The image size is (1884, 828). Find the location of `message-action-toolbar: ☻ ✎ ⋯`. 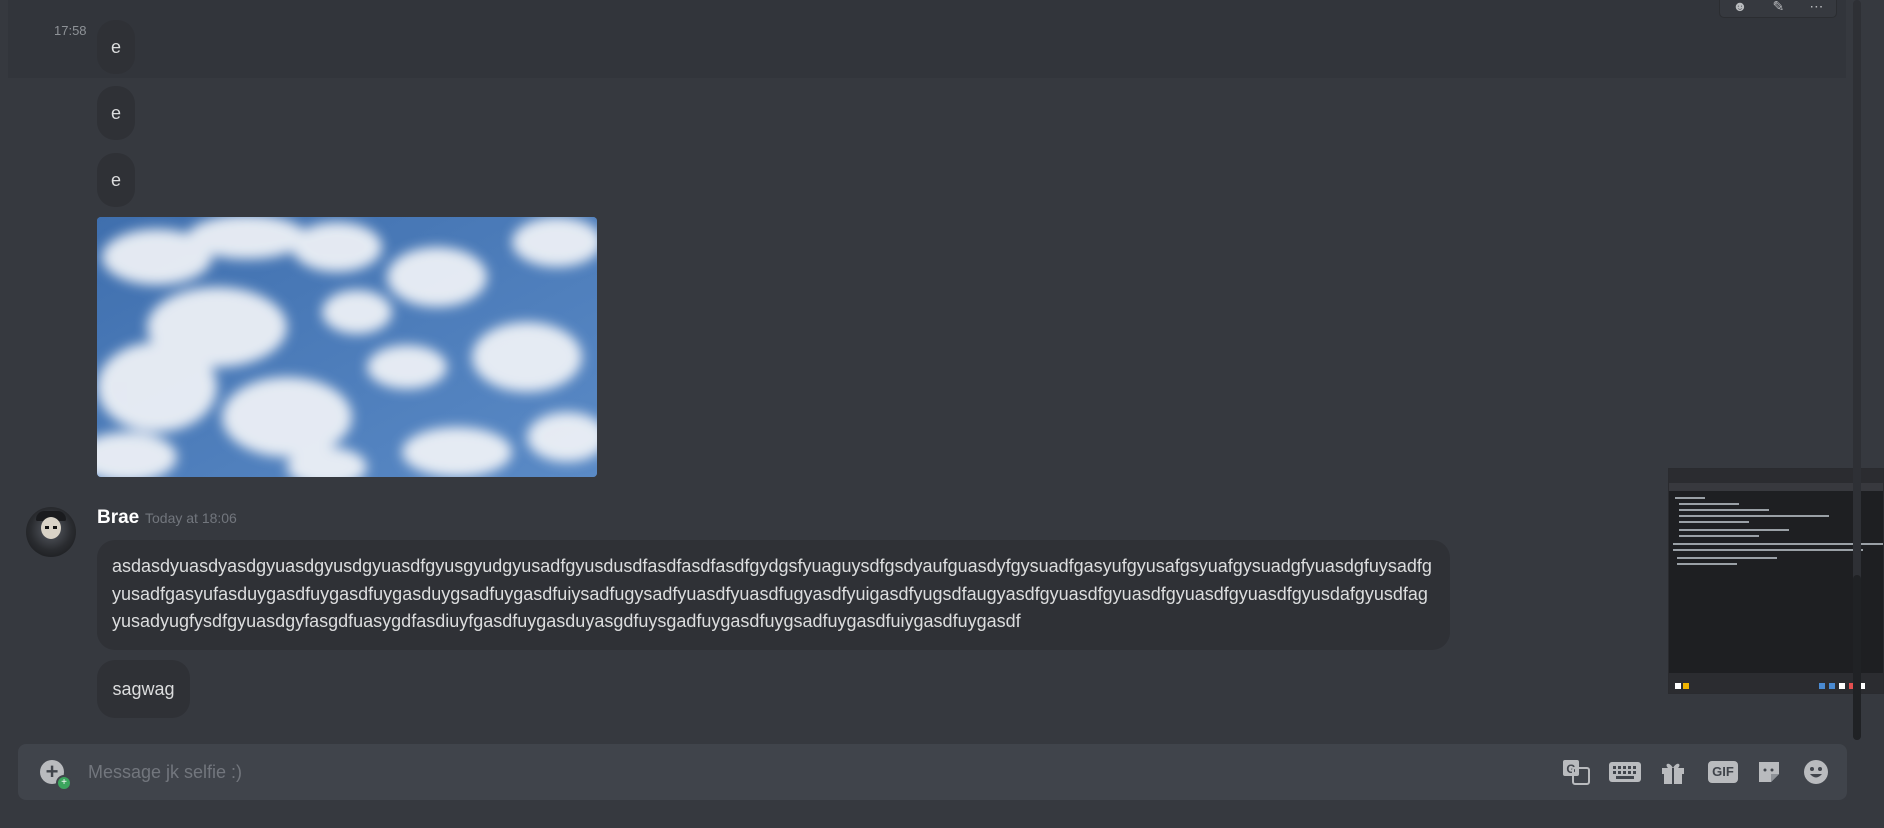

message-action-toolbar: ☻ ✎ ⋯ is located at coordinates (1778, 9).